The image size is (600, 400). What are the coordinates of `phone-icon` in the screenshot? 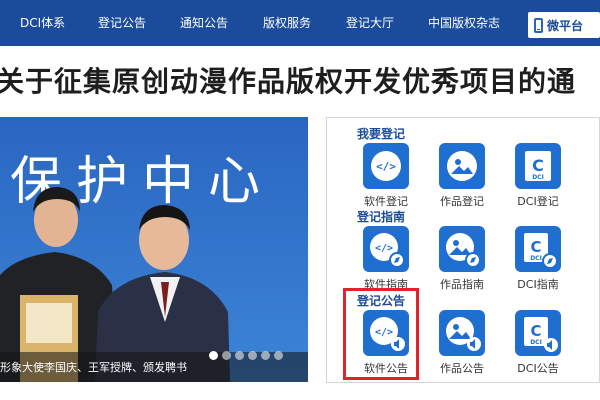 It's located at (538, 25).